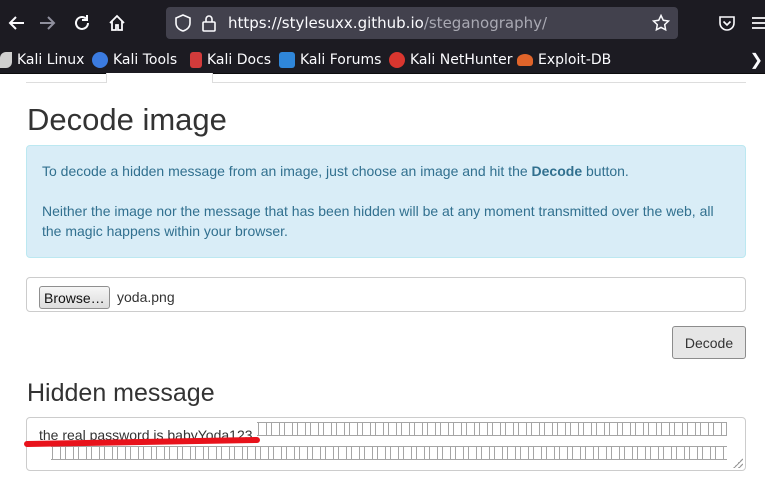 This screenshot has width=765, height=482. I want to click on bookmark-exploit-db: Exploit-DB, so click(564, 60).